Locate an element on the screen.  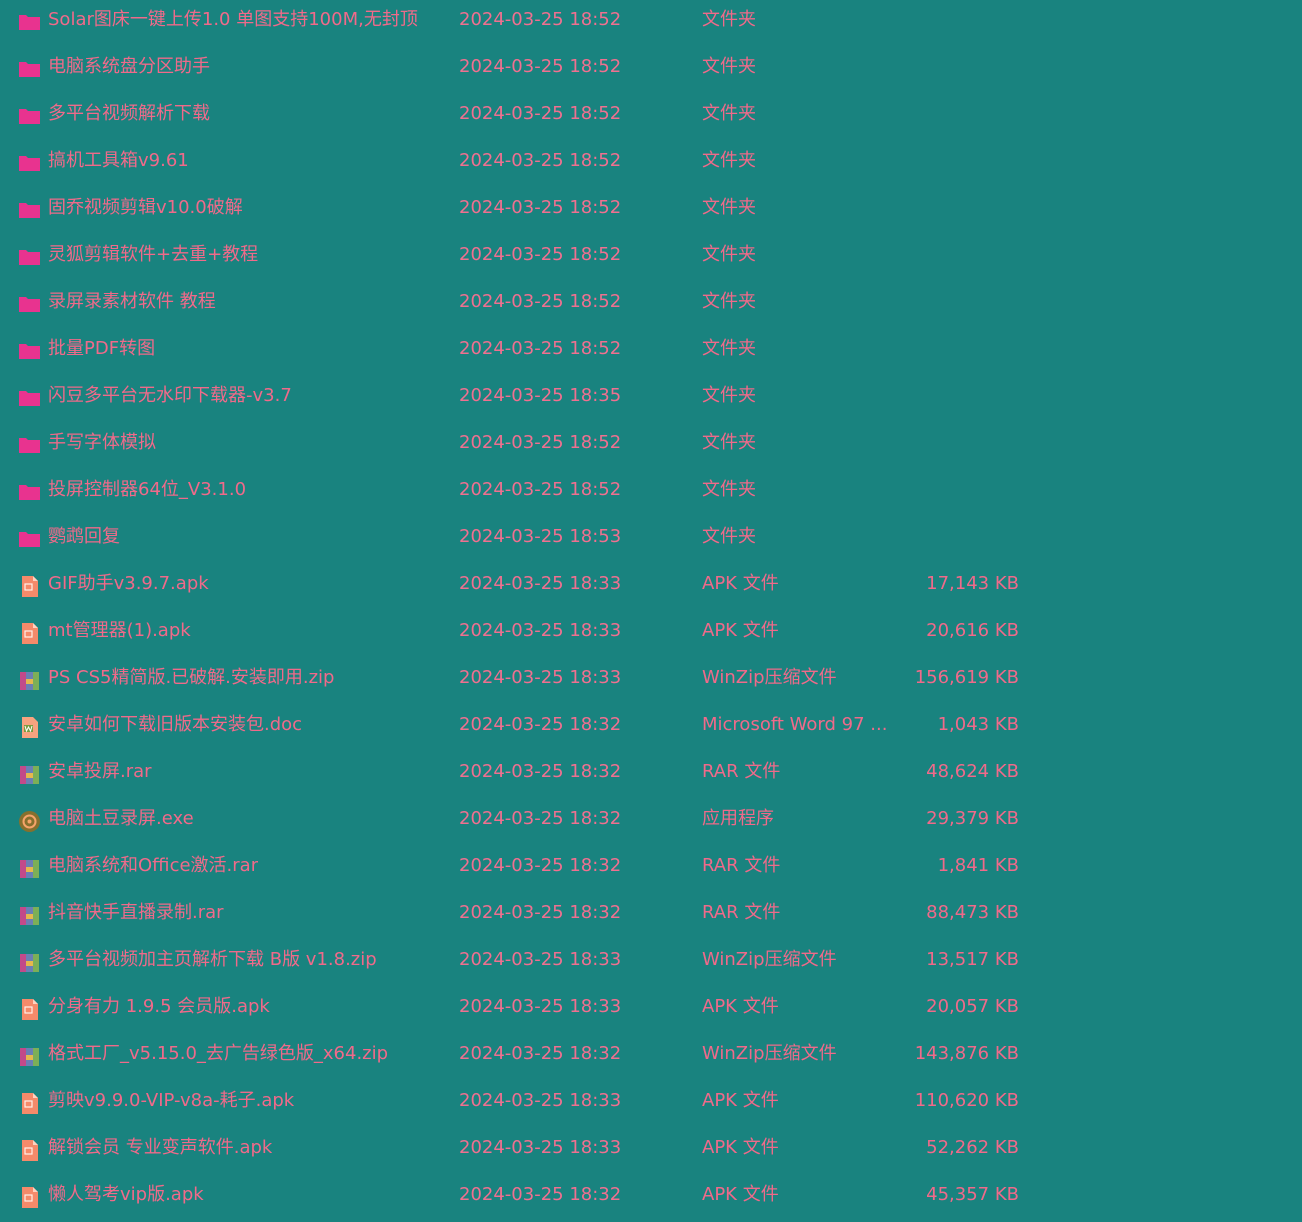
file-row: 录屏录素材软件 教程 2024-03-25 18:52 文件夹 is located at coordinates (651, 305).